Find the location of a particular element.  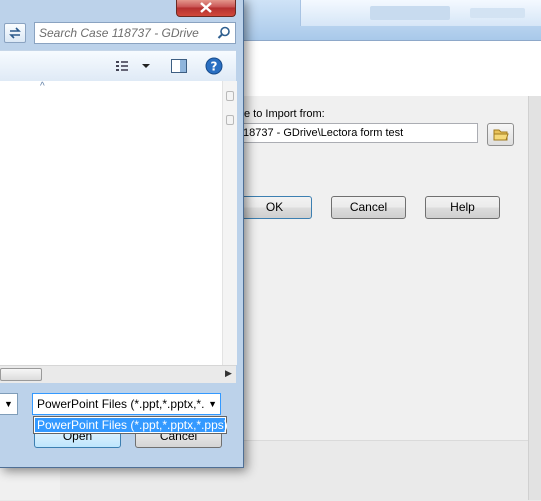

preview-pane-button is located at coordinates (179, 66).